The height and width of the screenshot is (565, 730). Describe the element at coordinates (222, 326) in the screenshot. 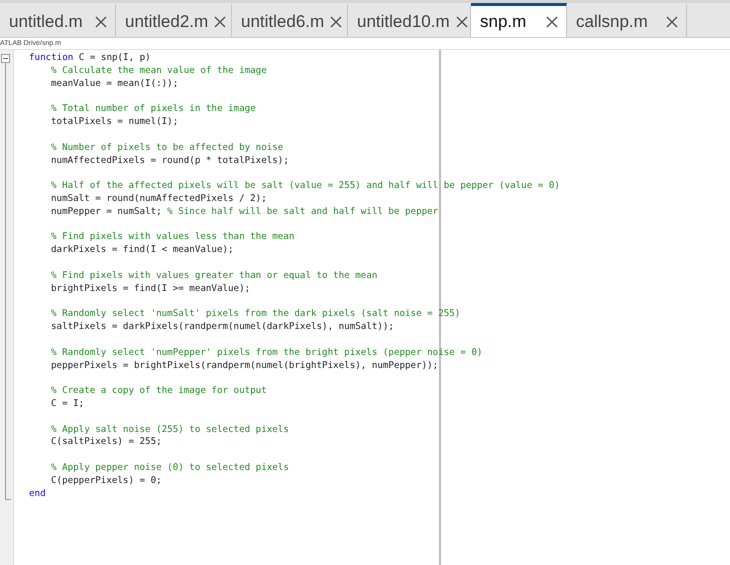

I see `code-text: saltPixels = darkPixels(randperm(numel(darkPixels), numSalt));` at that location.